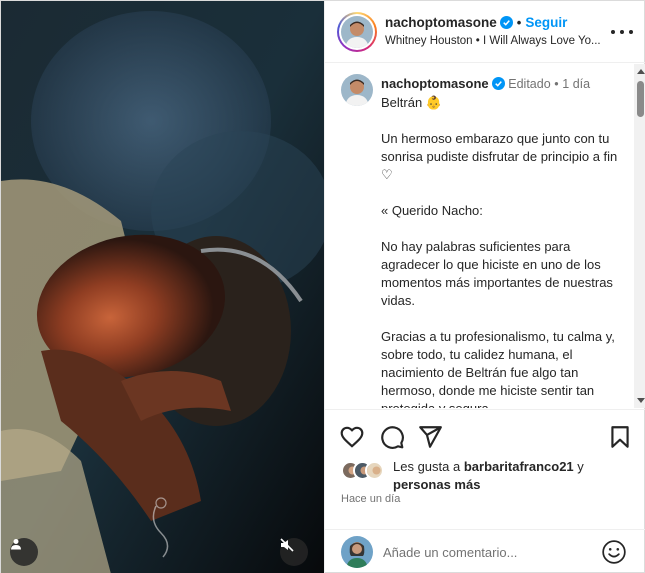 Image resolution: width=645 pixels, height=573 pixels. Describe the element at coordinates (430, 437) in the screenshot. I see `share-icon` at that location.